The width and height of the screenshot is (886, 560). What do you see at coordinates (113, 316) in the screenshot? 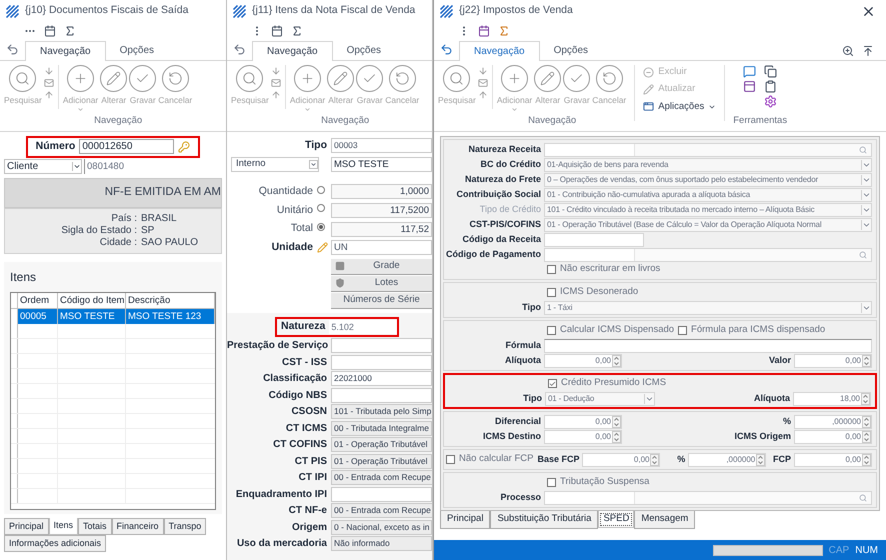
I see `table-row: 00005 MSO TESTE MSO TESTE 123` at bounding box center [113, 316].